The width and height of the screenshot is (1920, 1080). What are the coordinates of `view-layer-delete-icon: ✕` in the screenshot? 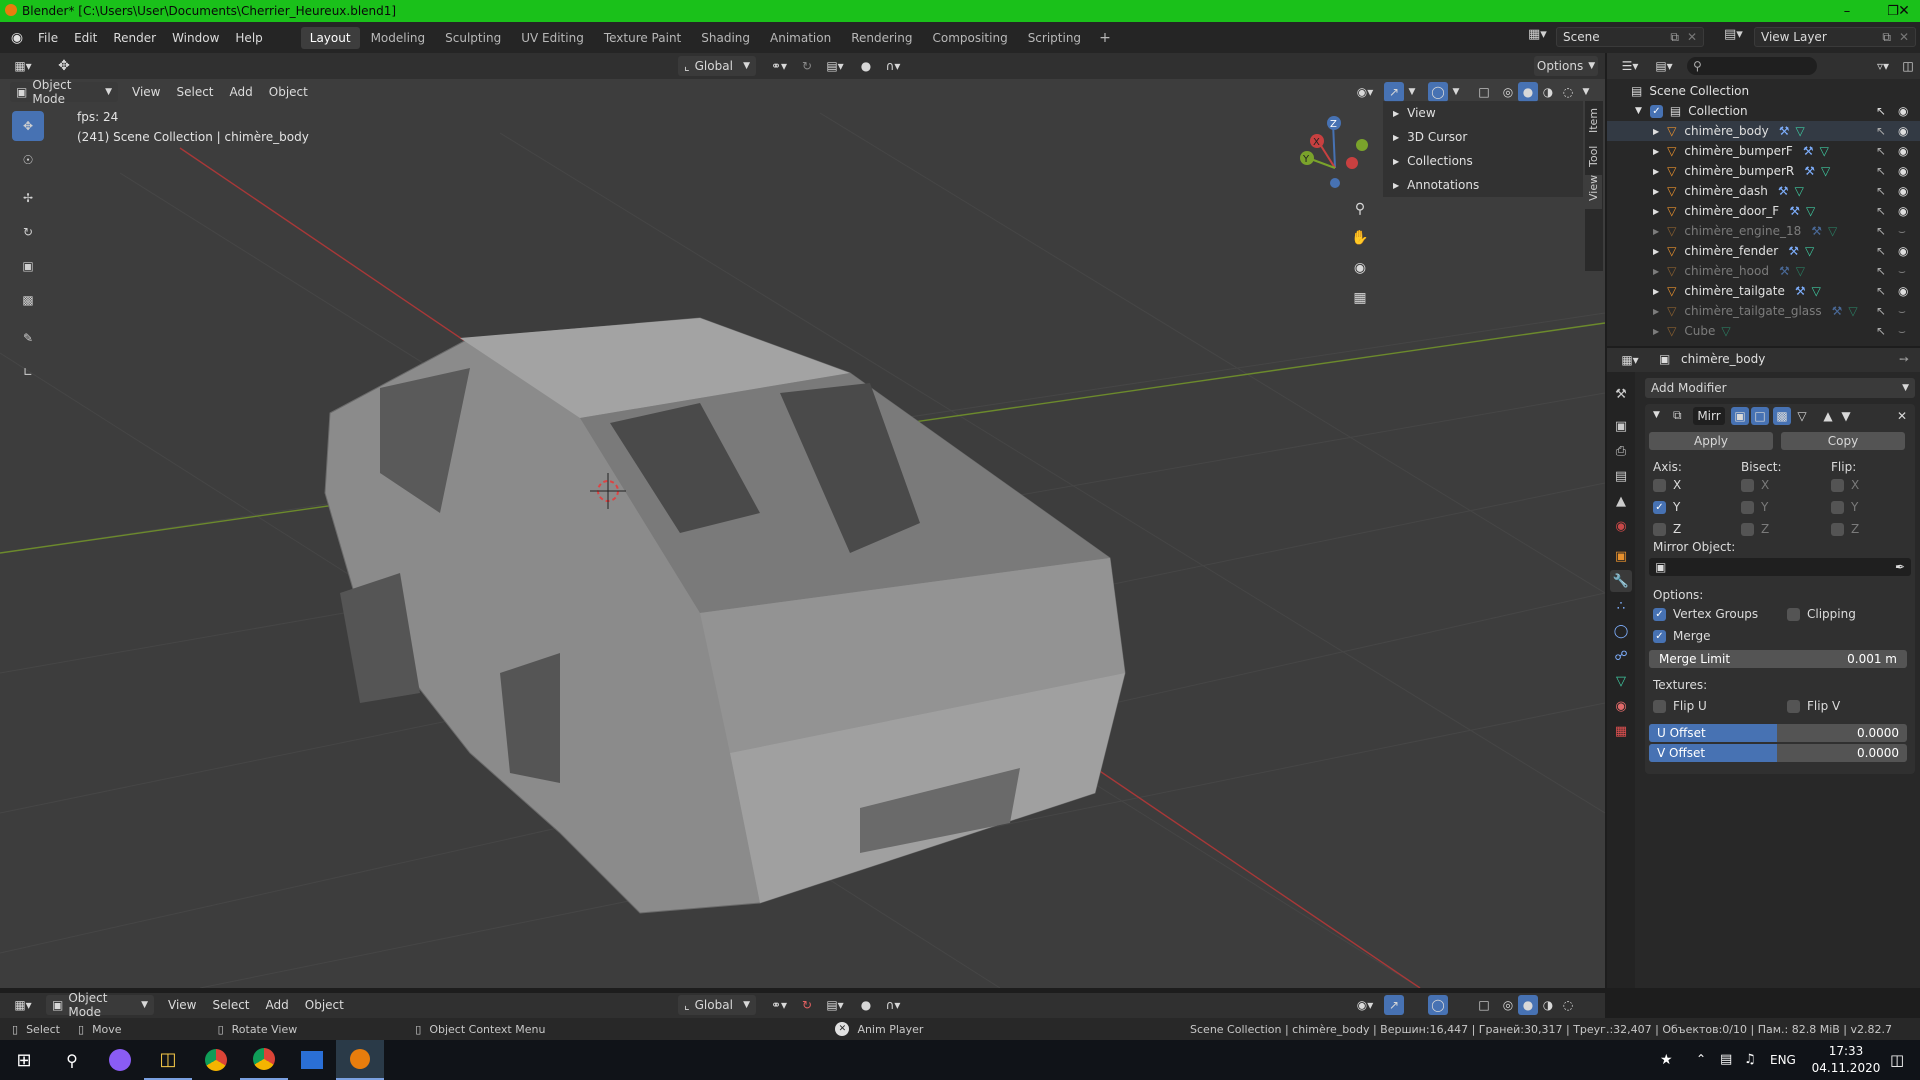 It's located at (1904, 37).